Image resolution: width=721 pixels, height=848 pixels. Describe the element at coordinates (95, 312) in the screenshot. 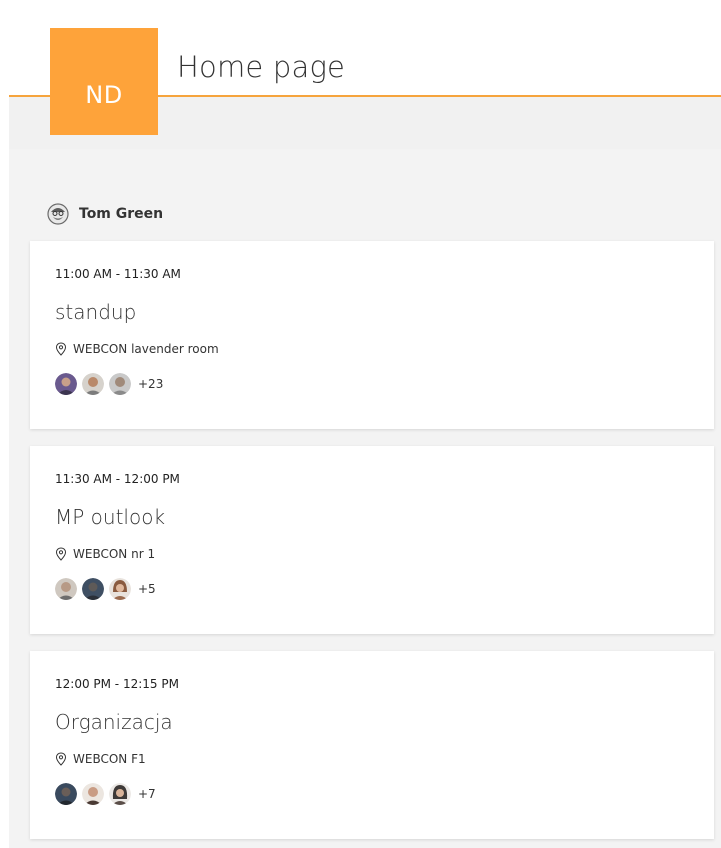

I see `meeting-title: standup` at that location.